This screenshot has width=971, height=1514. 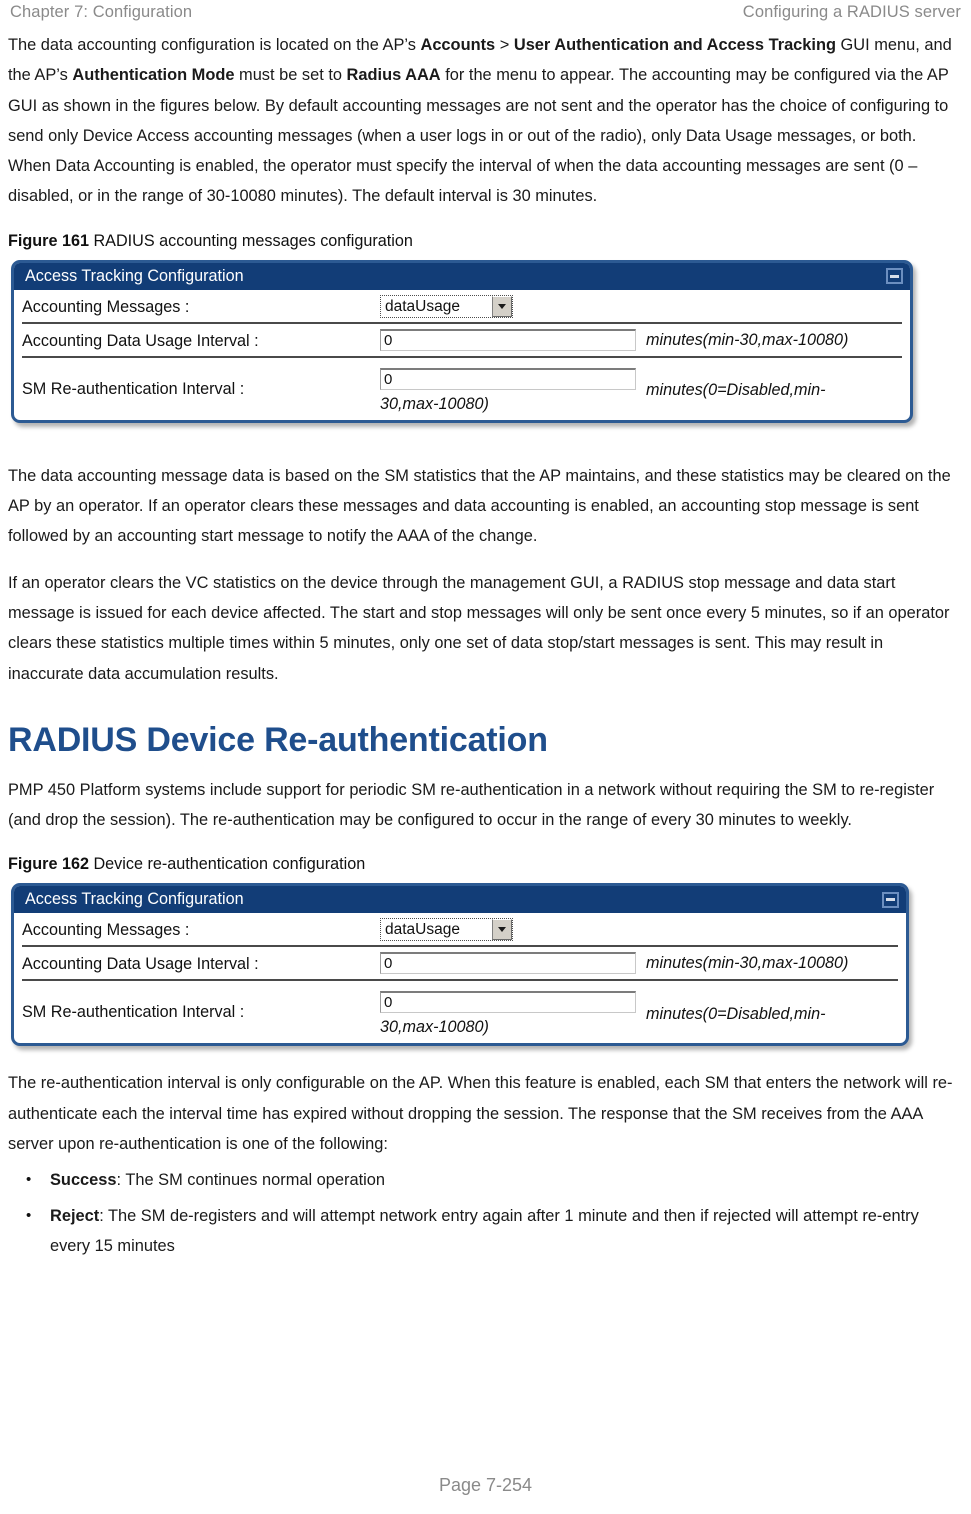 I want to click on panel-1-label-sm-reauth-interval: SM Re-authentication Interval :, so click(x=133, y=388).